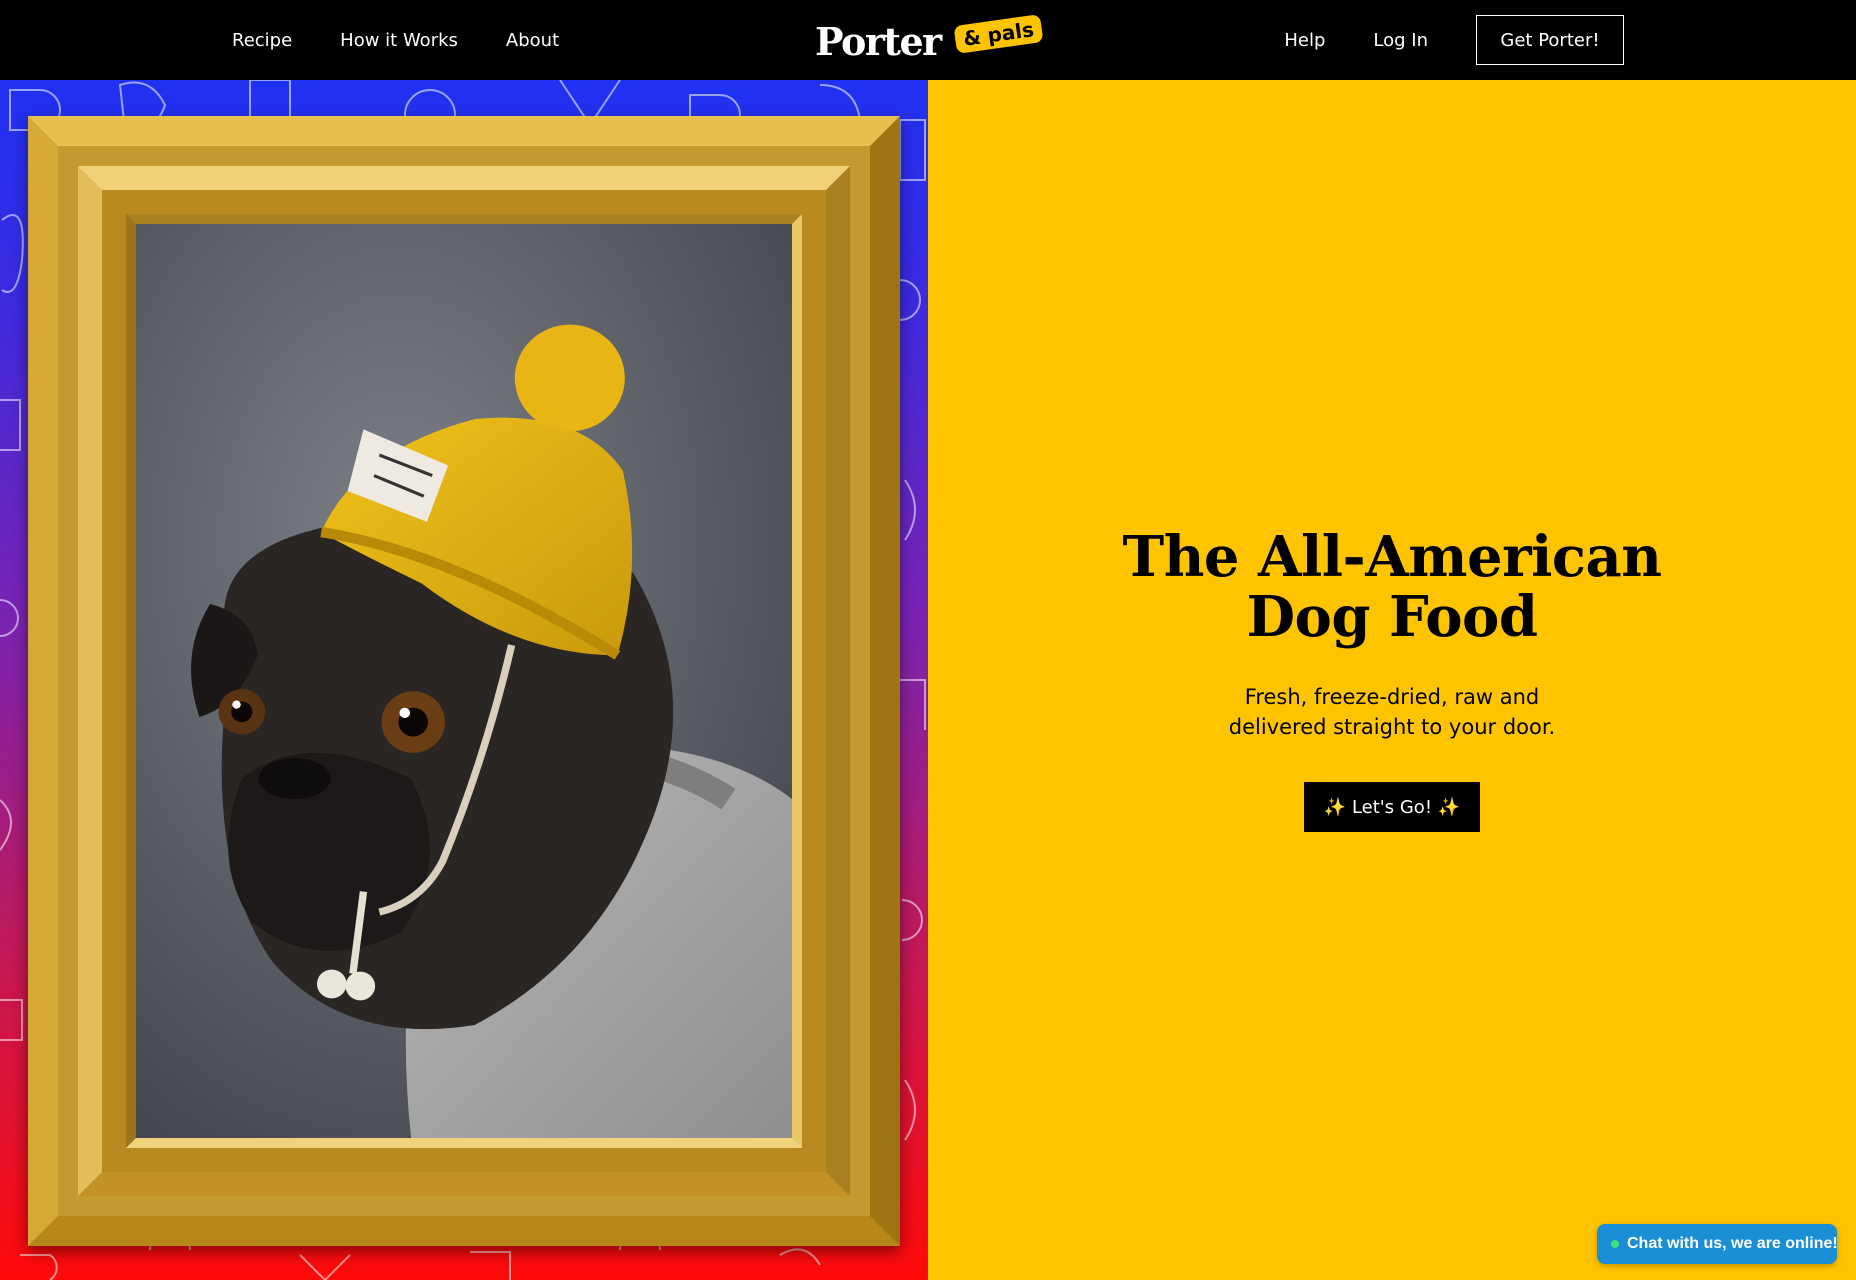  Describe the element at coordinates (998, 34) in the screenshot. I see `logo-pals-badge: & pals` at that location.